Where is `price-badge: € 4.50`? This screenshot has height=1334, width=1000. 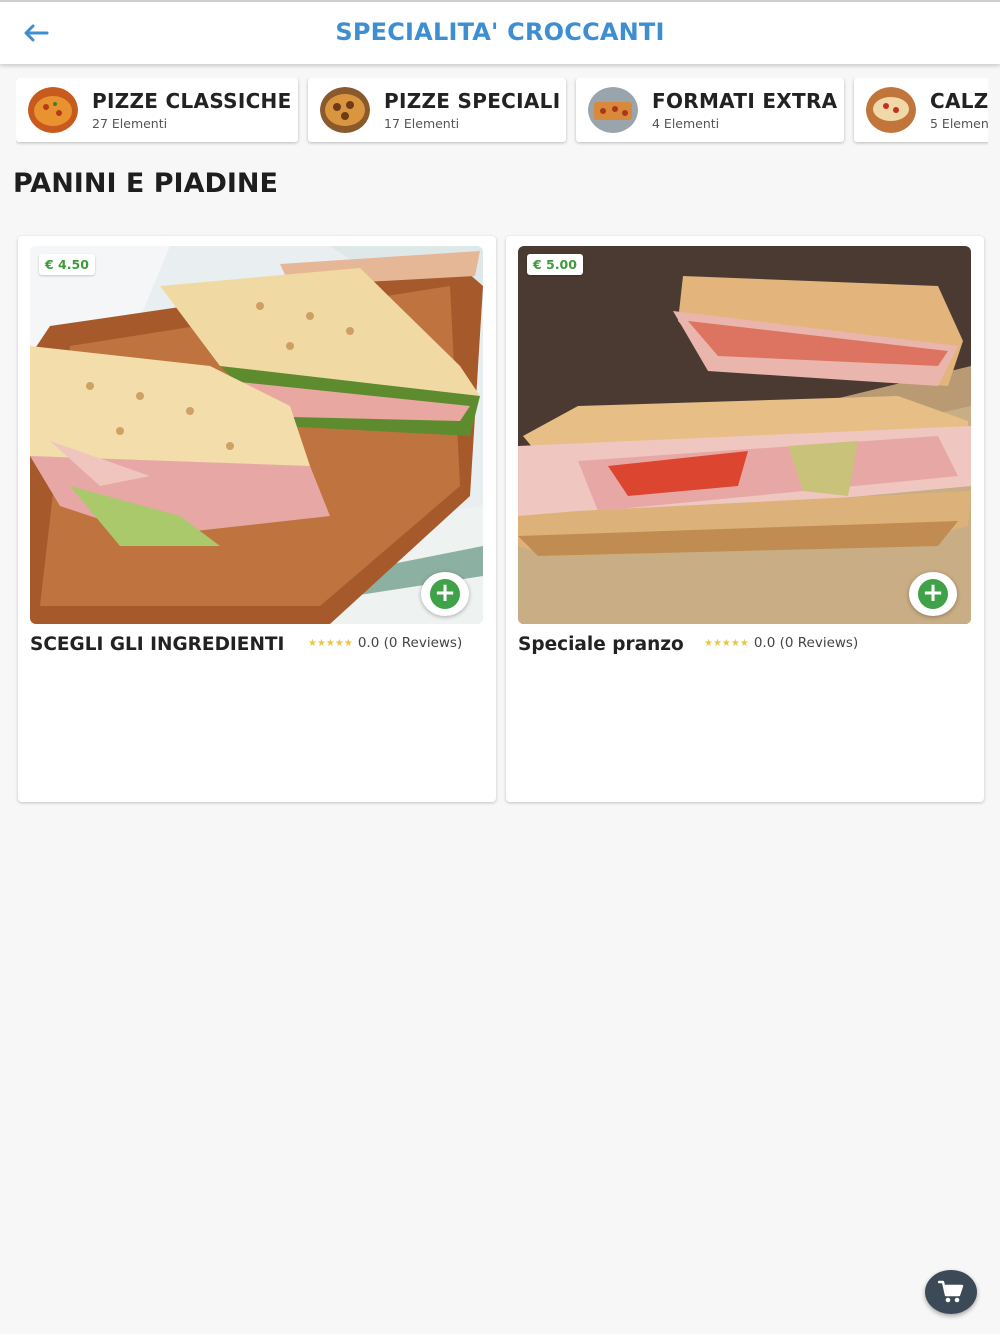 price-badge: € 4.50 is located at coordinates (67, 264).